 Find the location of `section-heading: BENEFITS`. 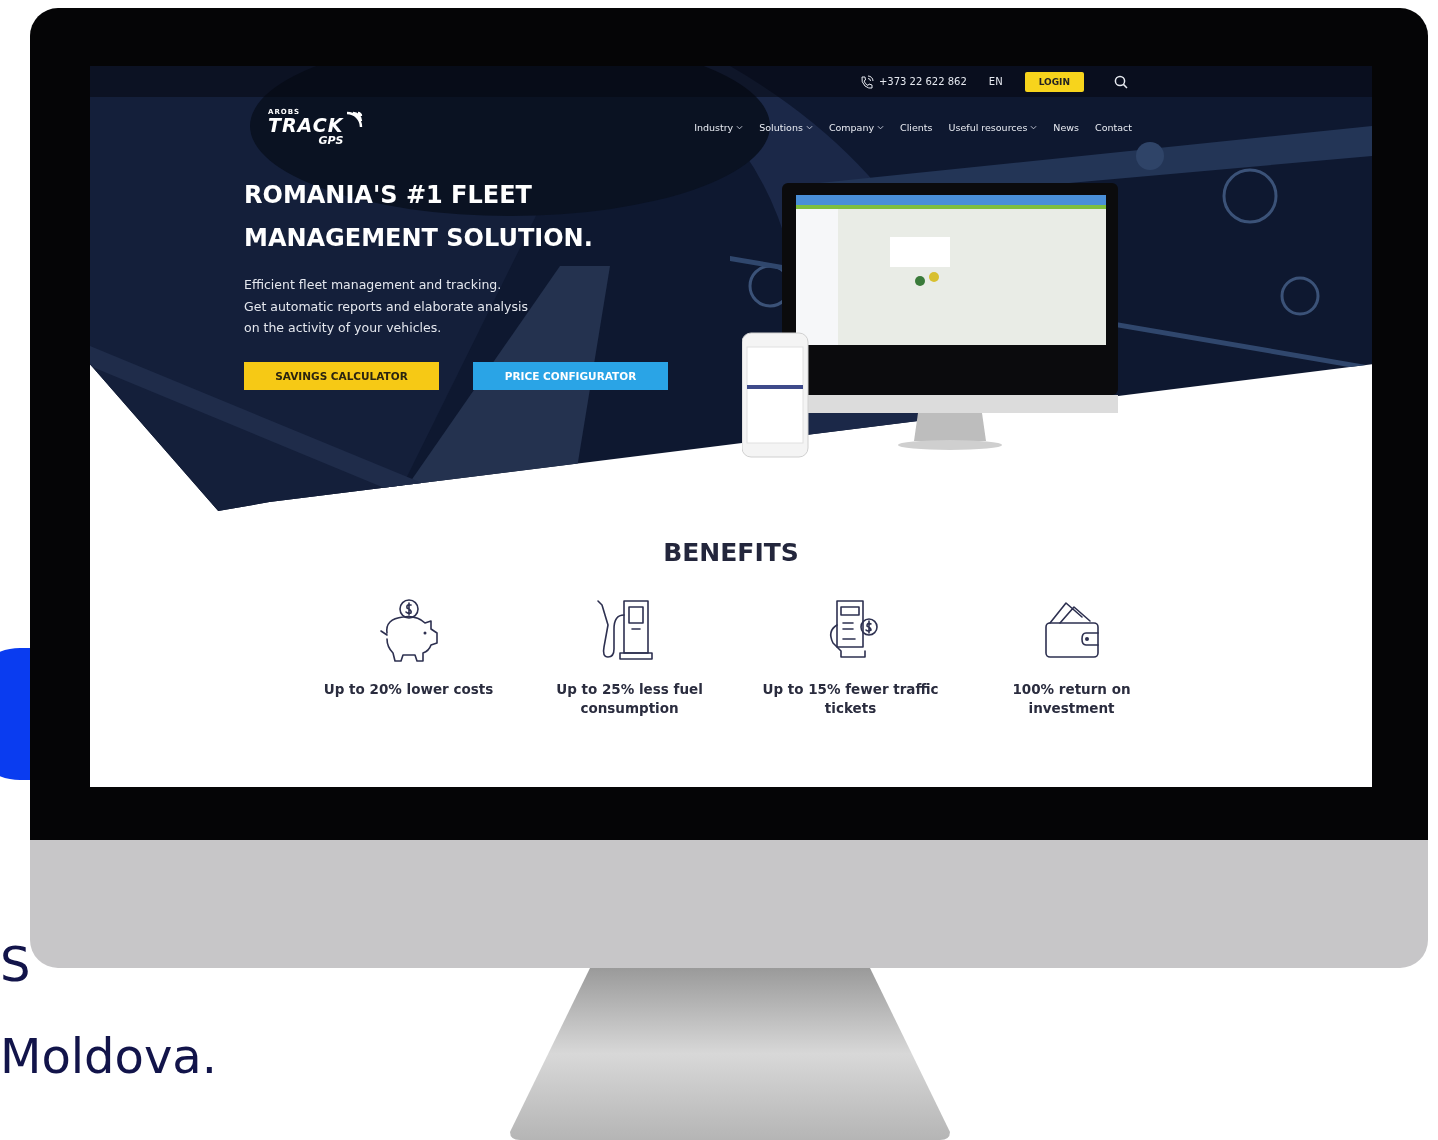

section-heading: BENEFITS is located at coordinates (731, 552).